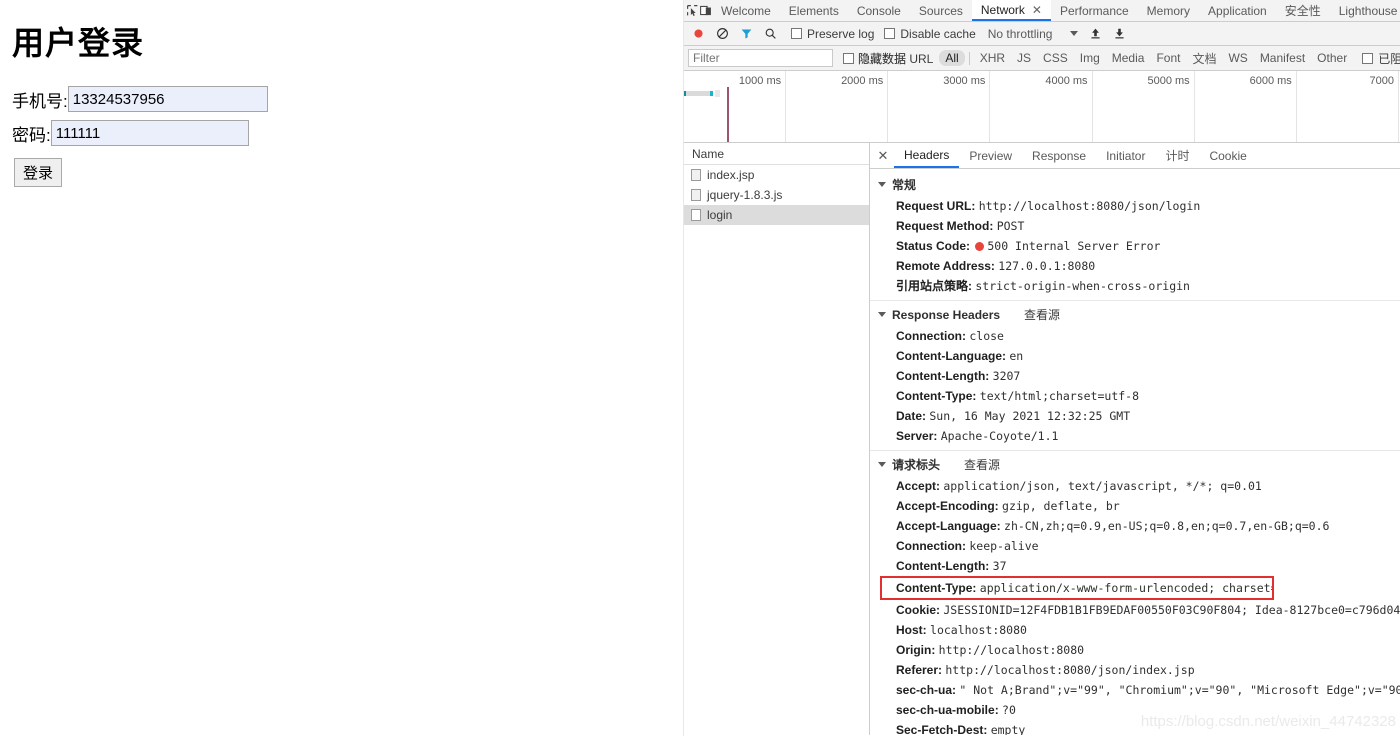 The height and width of the screenshot is (736, 1400). Describe the element at coordinates (948, 526) in the screenshot. I see `header-name: Accept-Language:` at that location.